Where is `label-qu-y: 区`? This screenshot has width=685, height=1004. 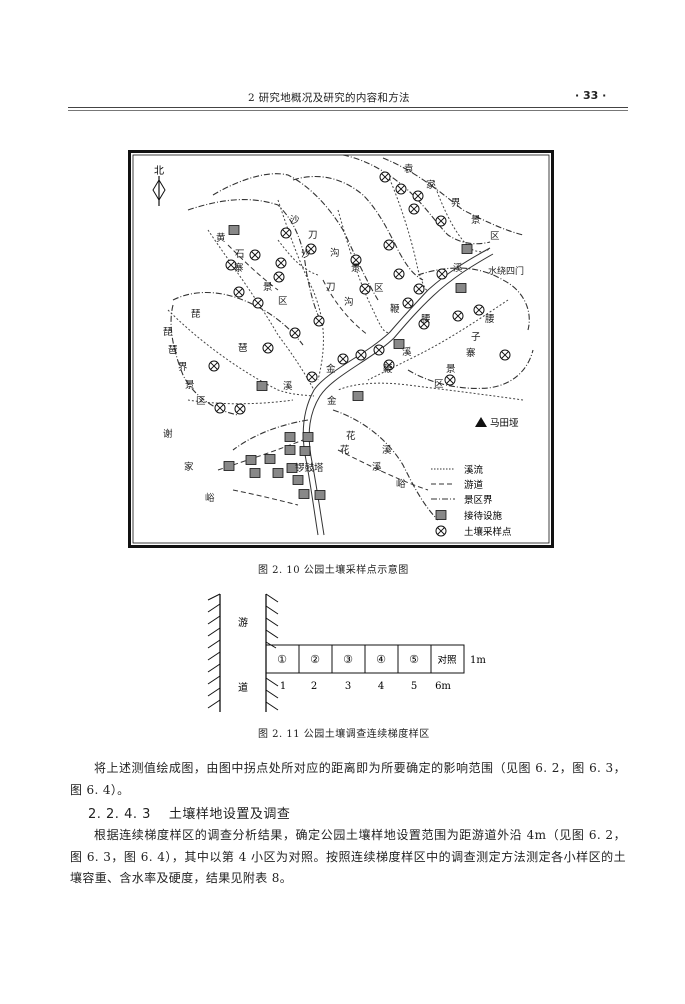 label-qu-y: 区 is located at coordinates (439, 384).